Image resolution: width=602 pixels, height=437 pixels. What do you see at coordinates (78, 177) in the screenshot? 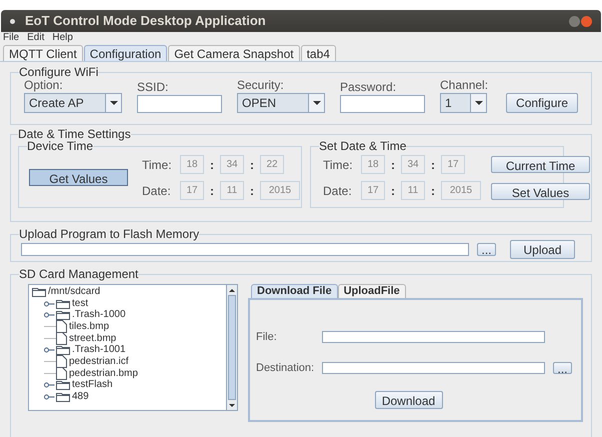
I see `get-values-button: Get Values` at bounding box center [78, 177].